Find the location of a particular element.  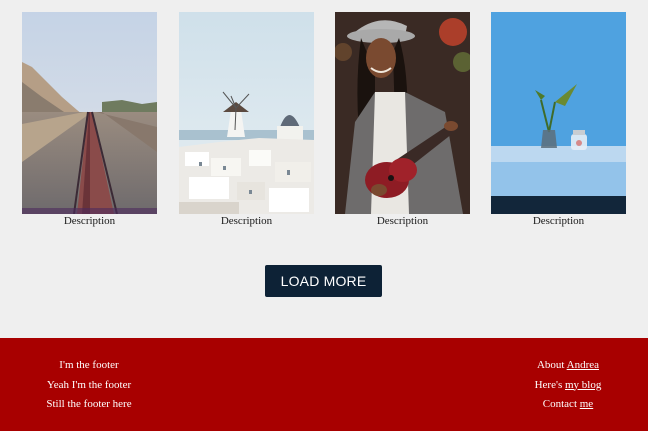

load-more-button: LOAD MORE is located at coordinates (323, 281).